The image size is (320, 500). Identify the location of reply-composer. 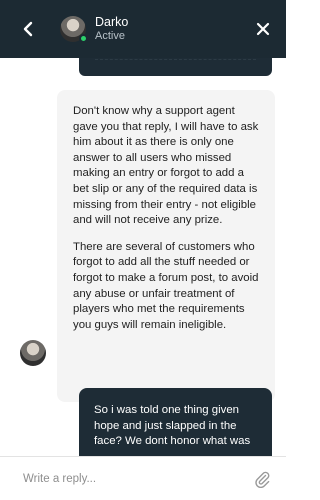
(143, 478).